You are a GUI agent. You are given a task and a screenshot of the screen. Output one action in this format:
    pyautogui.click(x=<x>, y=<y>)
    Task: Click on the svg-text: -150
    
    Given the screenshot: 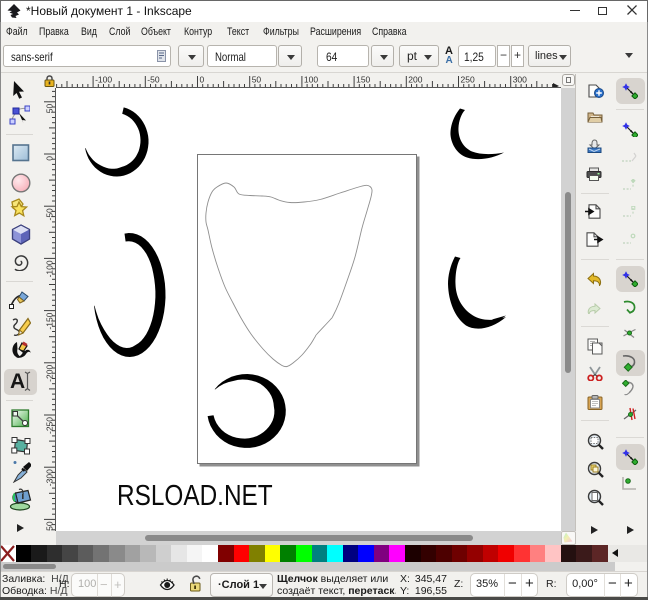 What is the action you would take?
    pyautogui.click(x=50, y=320)
    